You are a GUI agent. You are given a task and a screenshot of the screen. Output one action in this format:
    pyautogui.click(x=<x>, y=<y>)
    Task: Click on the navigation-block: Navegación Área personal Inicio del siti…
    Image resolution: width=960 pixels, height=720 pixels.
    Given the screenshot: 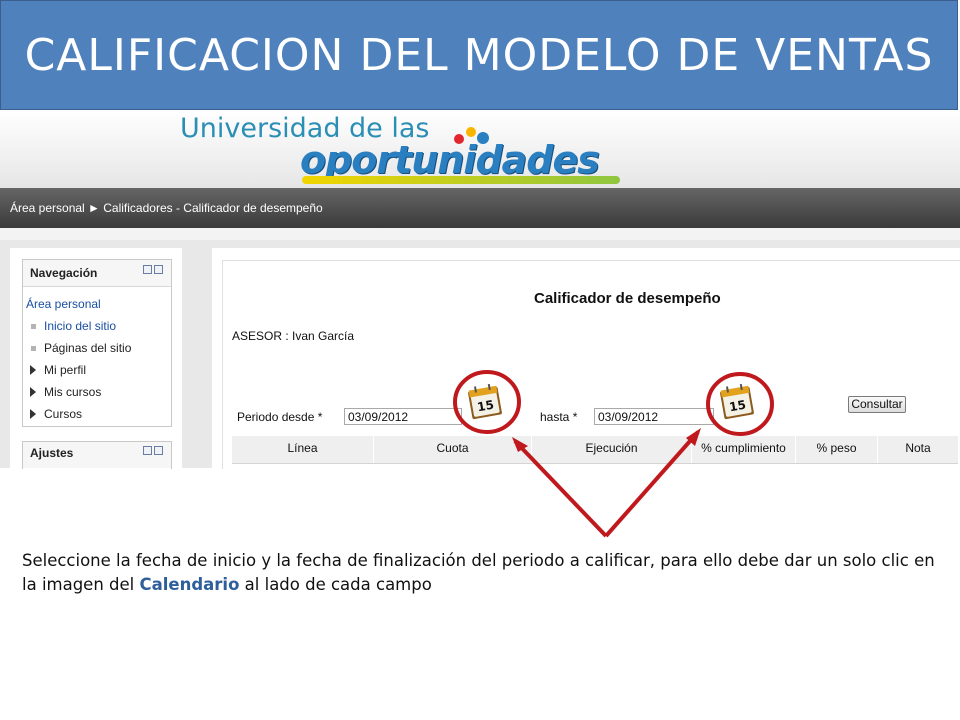 What is the action you would take?
    pyautogui.click(x=97, y=343)
    